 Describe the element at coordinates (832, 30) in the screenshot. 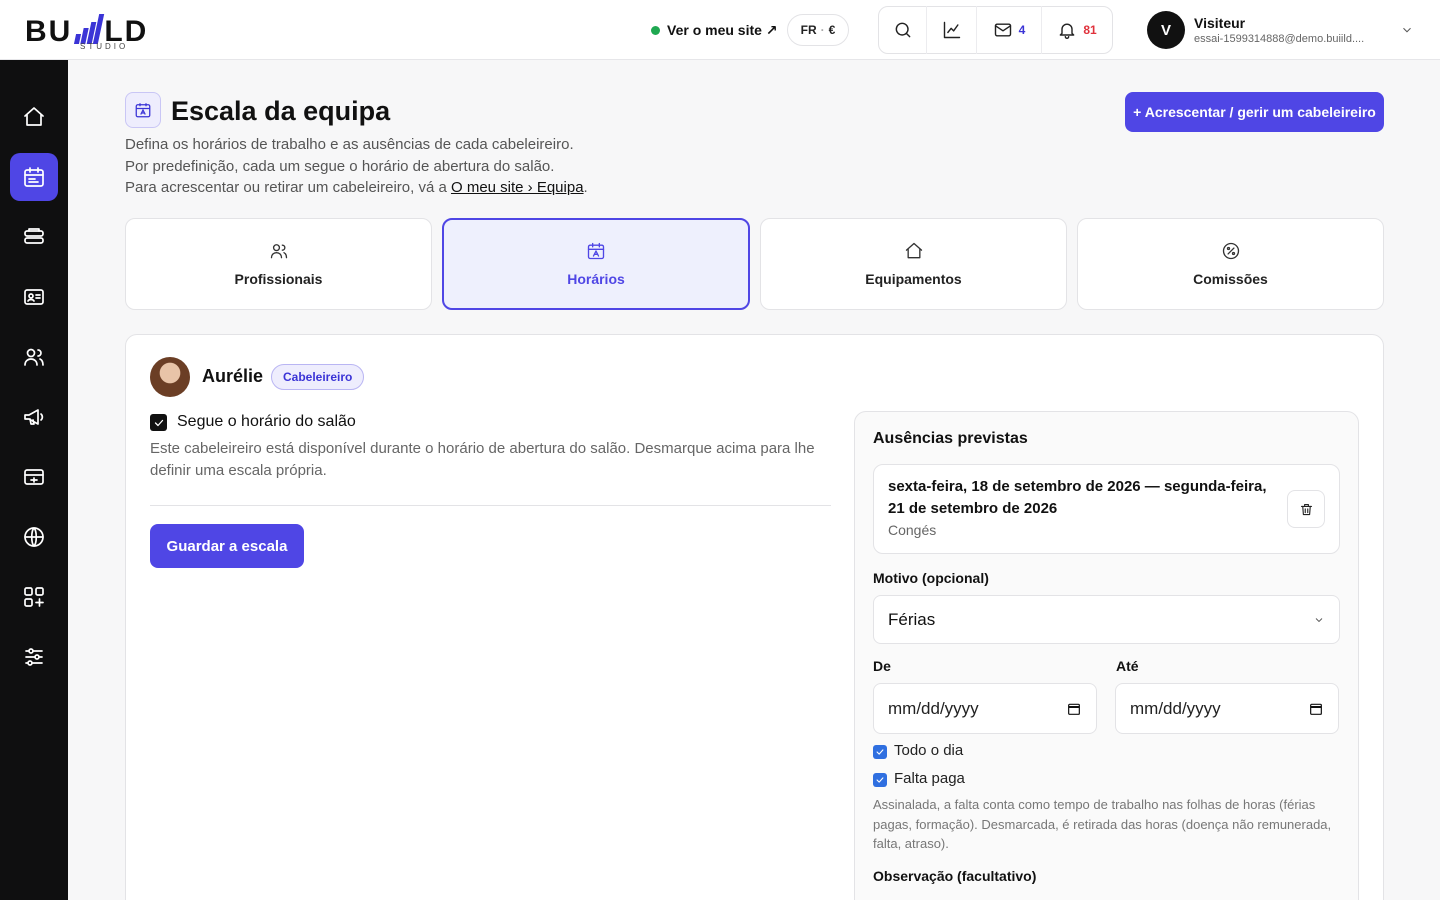

I see `currency-symbol: €` at that location.